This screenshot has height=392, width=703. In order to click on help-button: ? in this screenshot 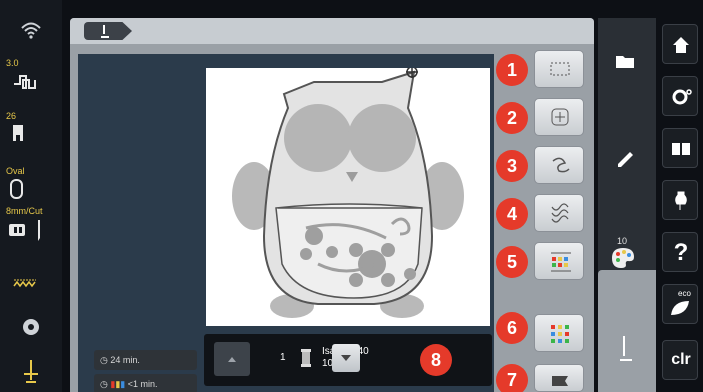, I will do `click(680, 252)`.